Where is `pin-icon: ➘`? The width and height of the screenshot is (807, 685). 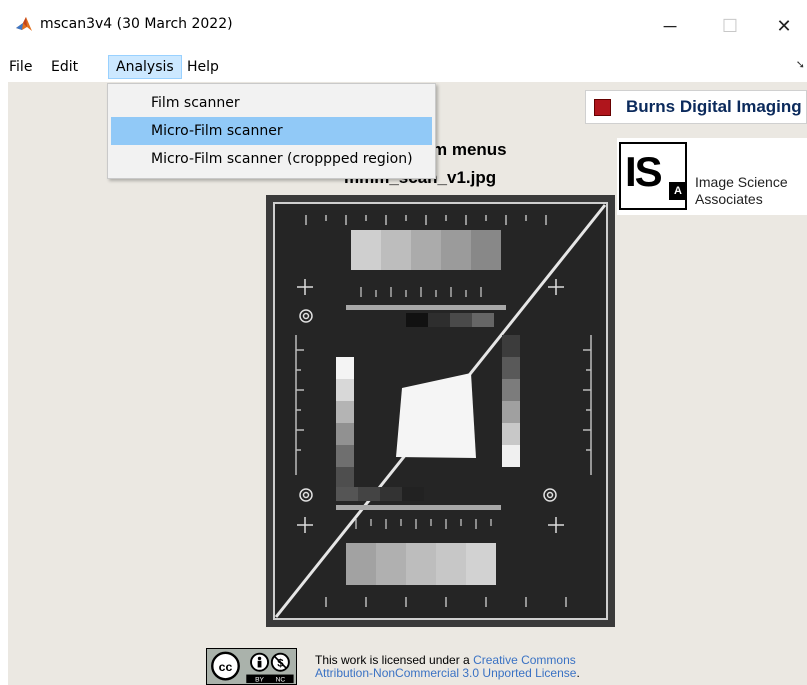 pin-icon: ➘ is located at coordinates (800, 64).